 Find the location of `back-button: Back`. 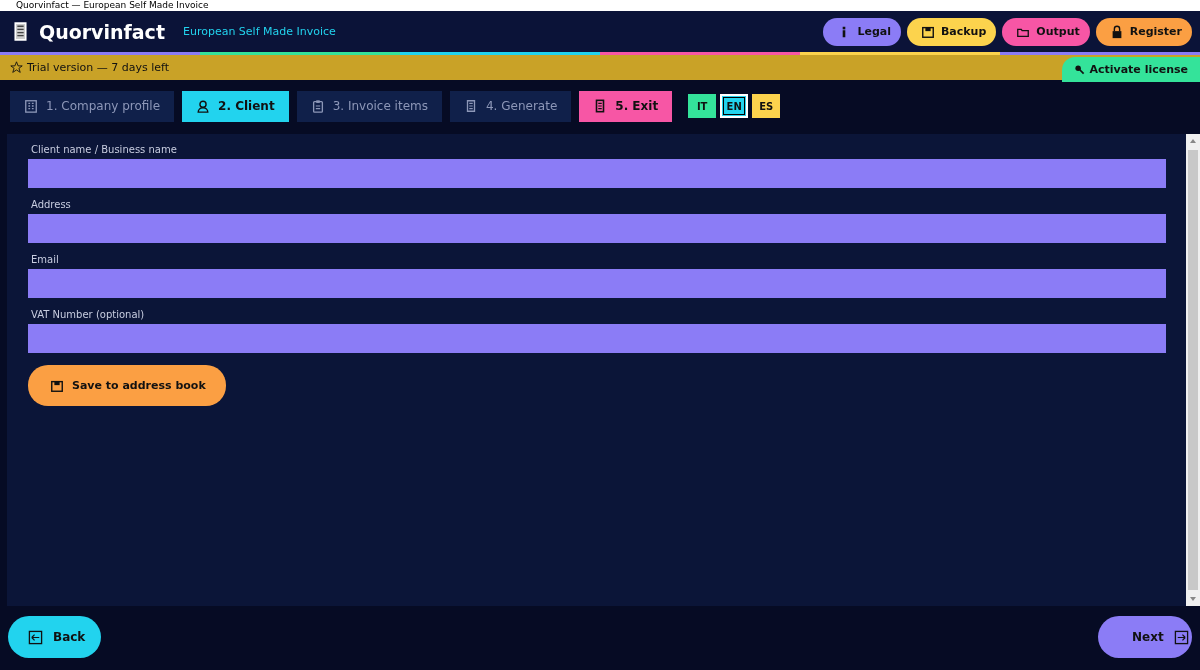

back-button: Back is located at coordinates (54, 637).